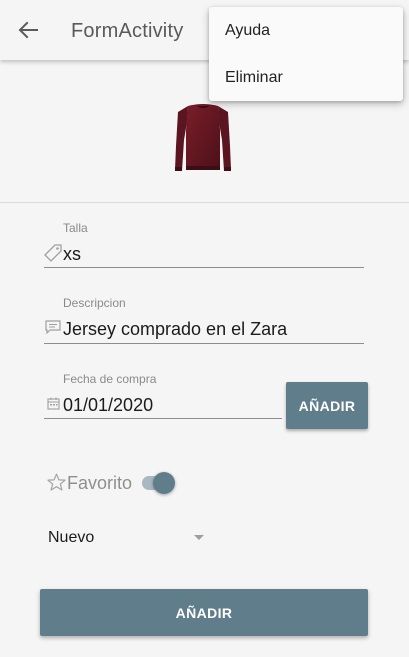 The width and height of the screenshot is (409, 657). What do you see at coordinates (204, 343) in the screenshot?
I see `descripcion-underline` at bounding box center [204, 343].